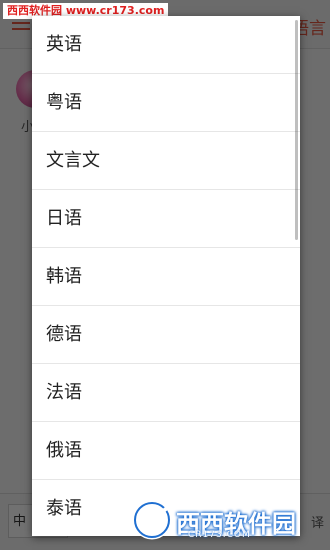 The width and height of the screenshot is (330, 550). Describe the element at coordinates (296, 130) in the screenshot. I see `scrollbar` at that location.